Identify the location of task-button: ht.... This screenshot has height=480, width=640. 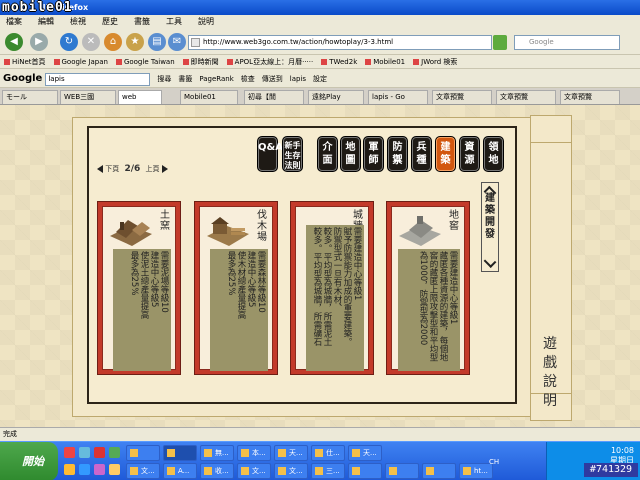
(476, 471).